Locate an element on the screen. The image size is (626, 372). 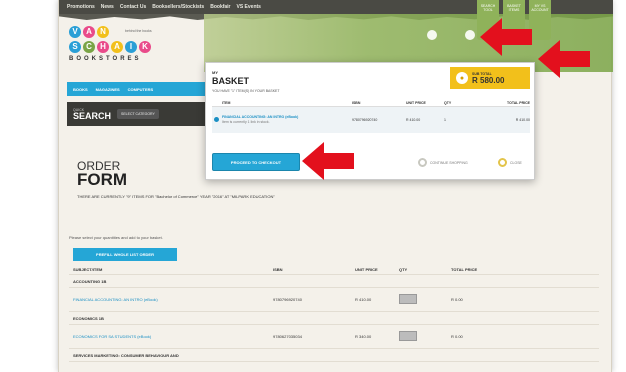
item-isbn: 9780627035034 is located at coordinates (287, 336).